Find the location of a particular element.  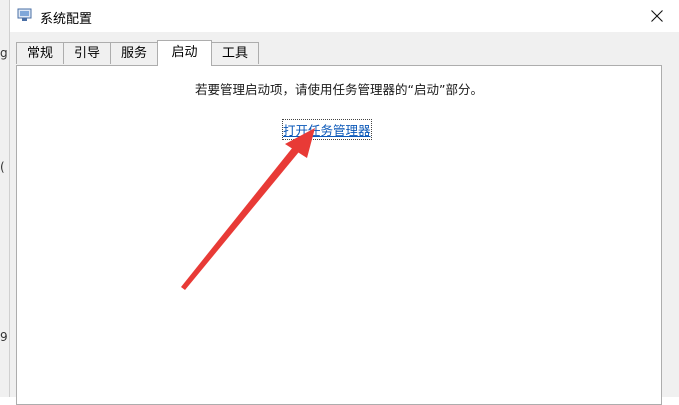

background-text-fragment: ( is located at coordinates (2, 167).